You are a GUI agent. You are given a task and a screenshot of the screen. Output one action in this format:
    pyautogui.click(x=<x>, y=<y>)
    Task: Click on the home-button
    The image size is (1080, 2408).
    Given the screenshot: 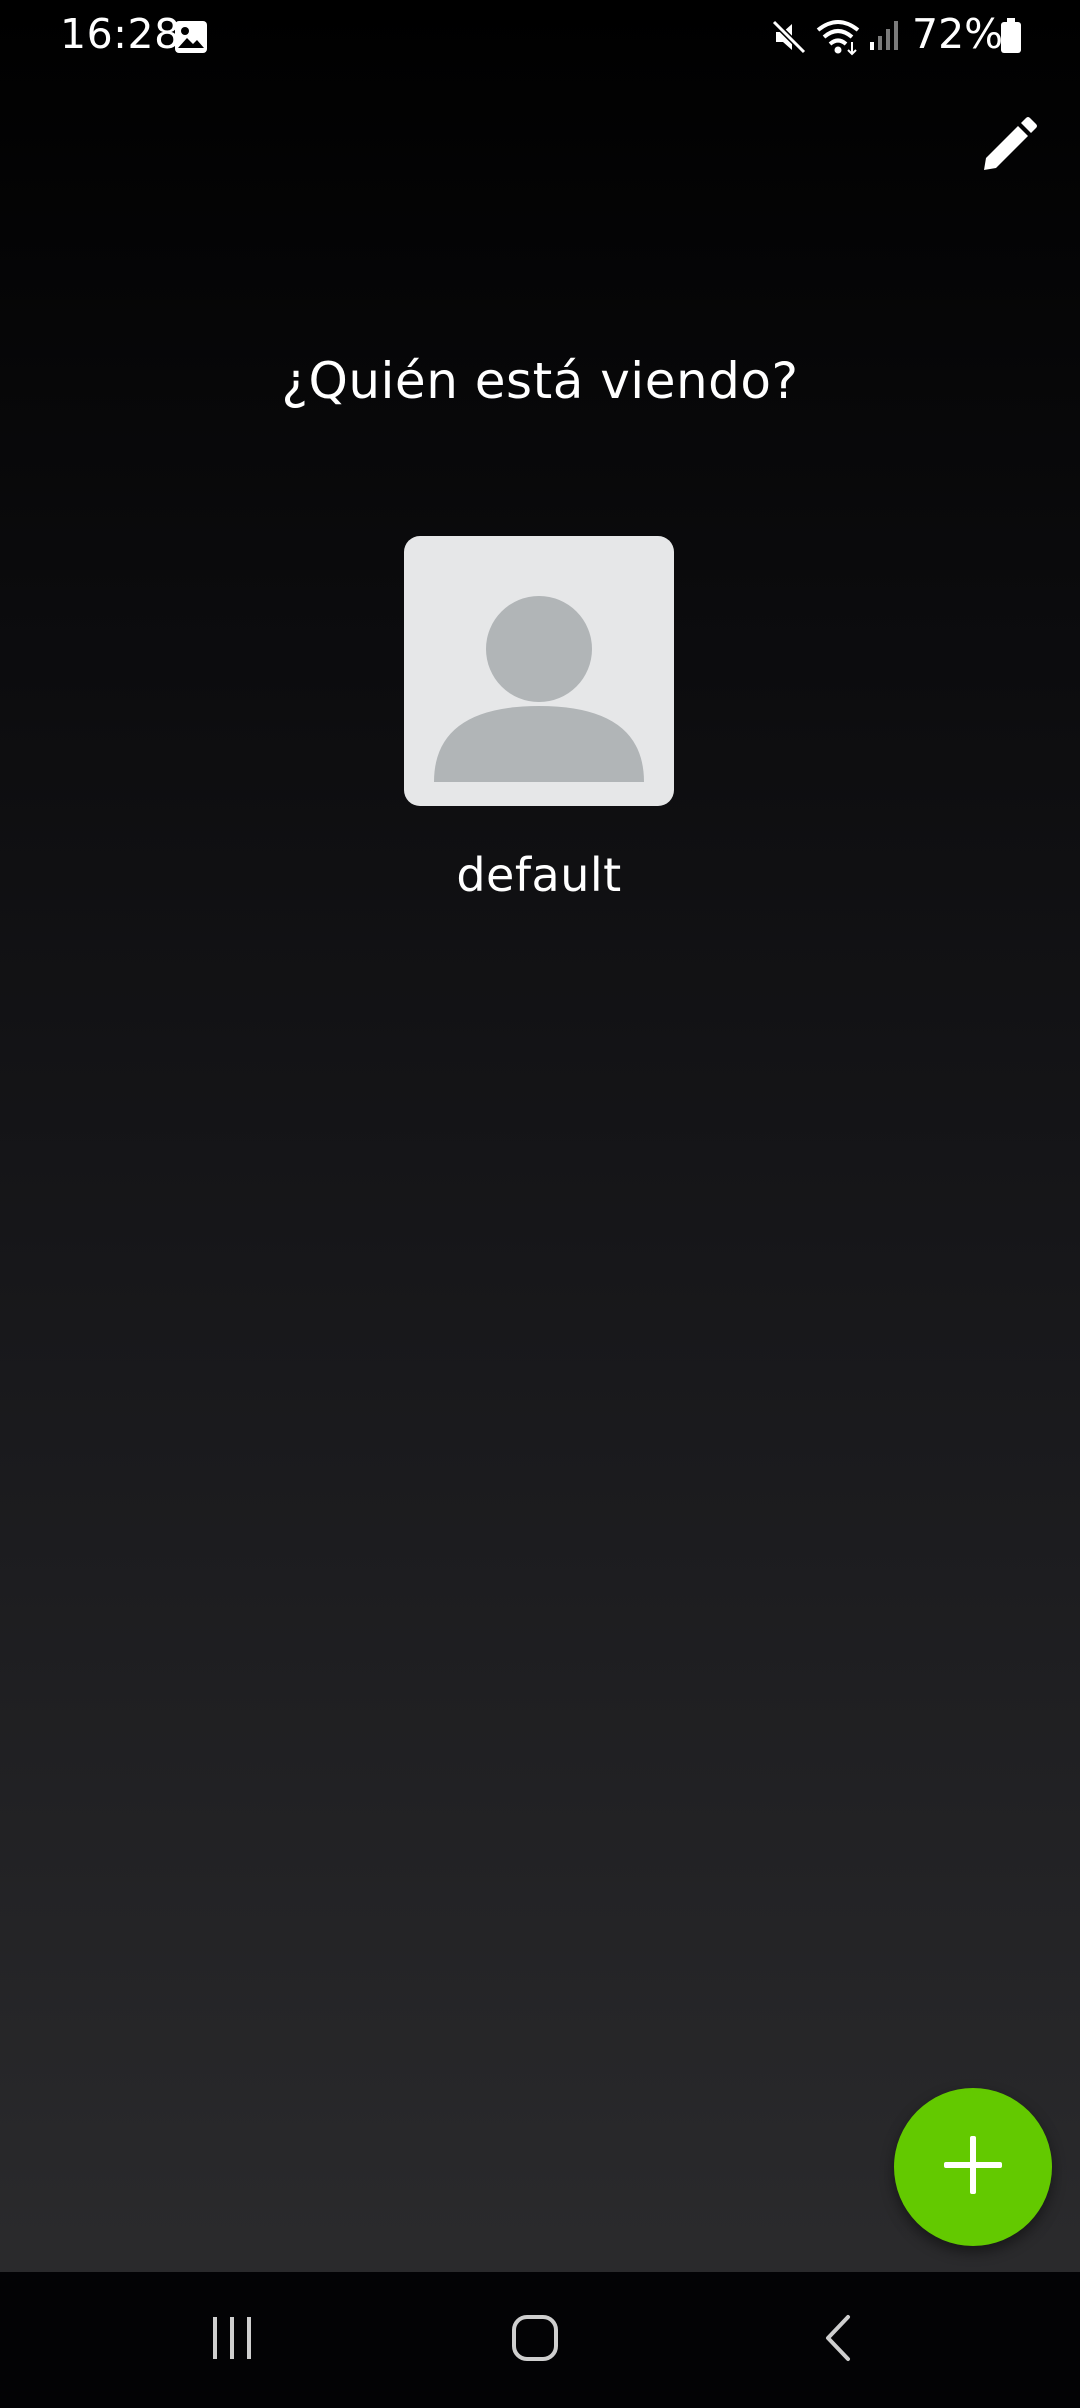 What is the action you would take?
    pyautogui.click(x=535, y=2340)
    